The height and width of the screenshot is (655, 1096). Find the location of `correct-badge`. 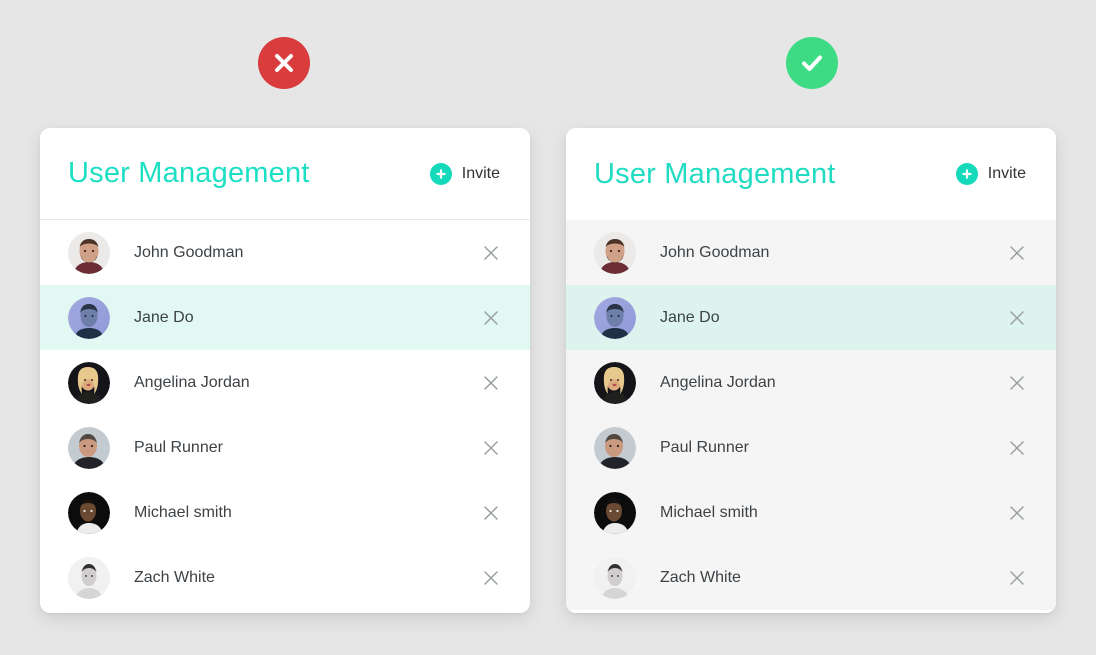

correct-badge is located at coordinates (812, 63).